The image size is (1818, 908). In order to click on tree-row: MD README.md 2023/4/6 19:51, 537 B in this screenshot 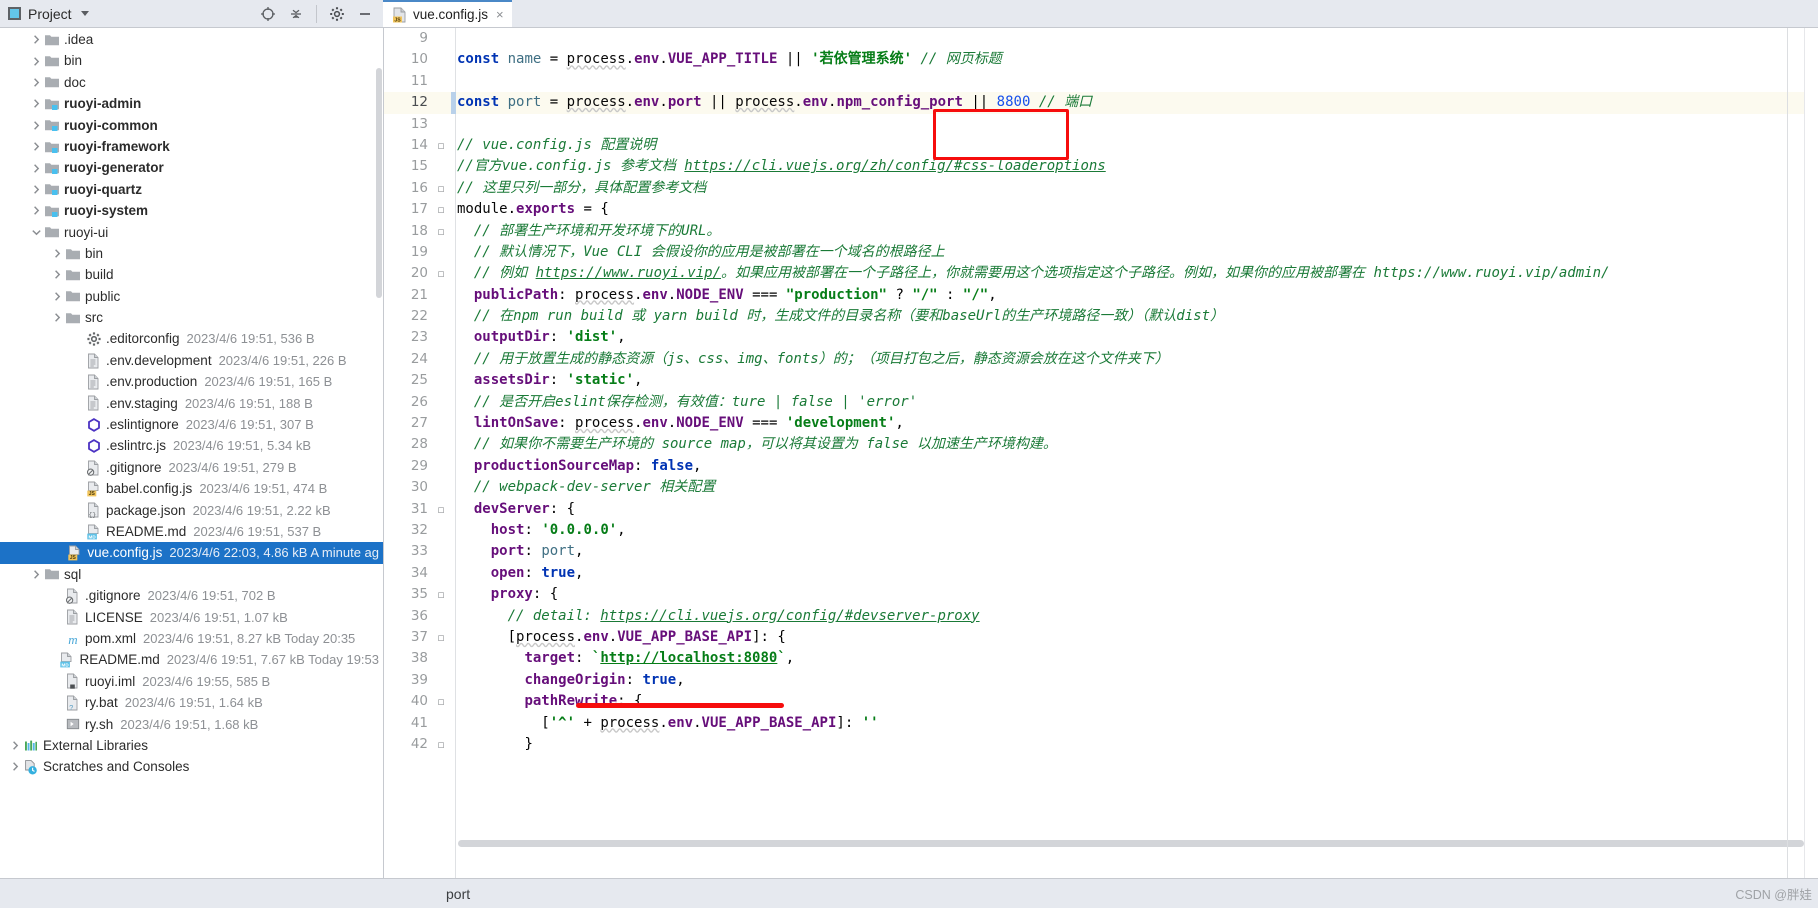, I will do `click(191, 531)`.